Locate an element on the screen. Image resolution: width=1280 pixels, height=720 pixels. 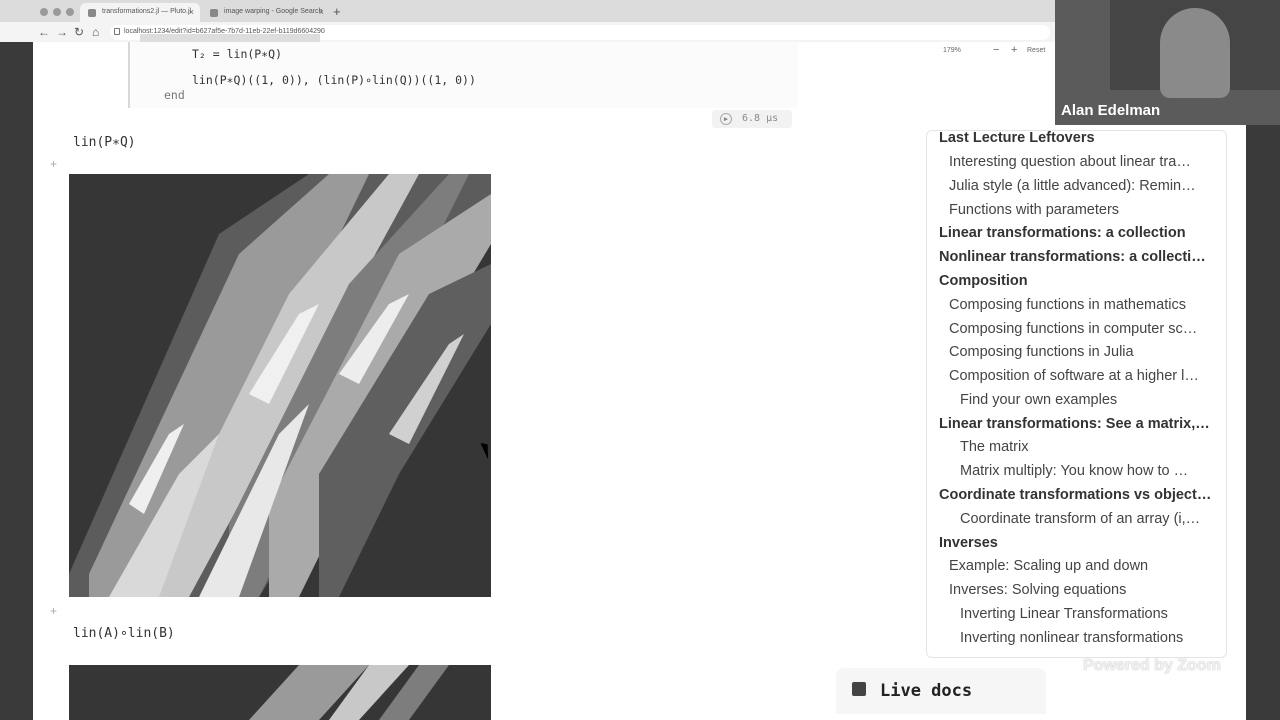
cell-runtime-badge: ▶ 6.8 μs is located at coordinates (752, 119).